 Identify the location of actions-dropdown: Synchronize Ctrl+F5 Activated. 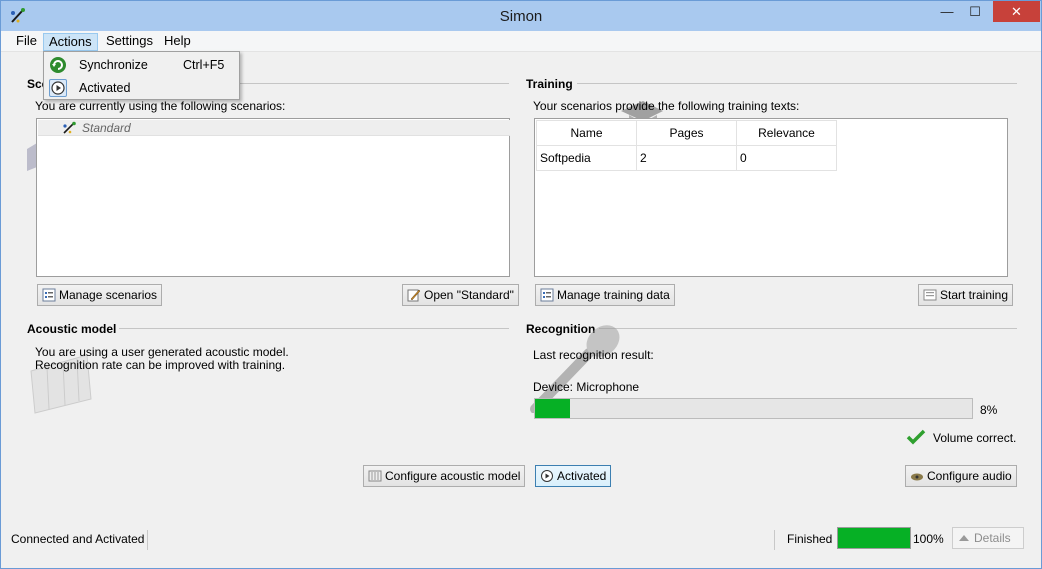
(141, 75).